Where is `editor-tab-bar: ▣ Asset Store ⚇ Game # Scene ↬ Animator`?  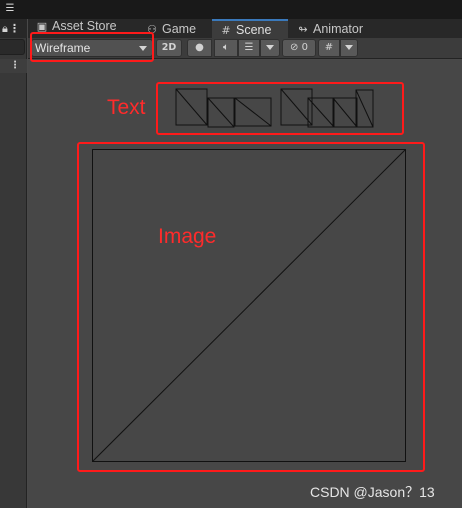 editor-tab-bar: ▣ Asset Store ⚇ Game # Scene ↬ Animator is located at coordinates (245, 28).